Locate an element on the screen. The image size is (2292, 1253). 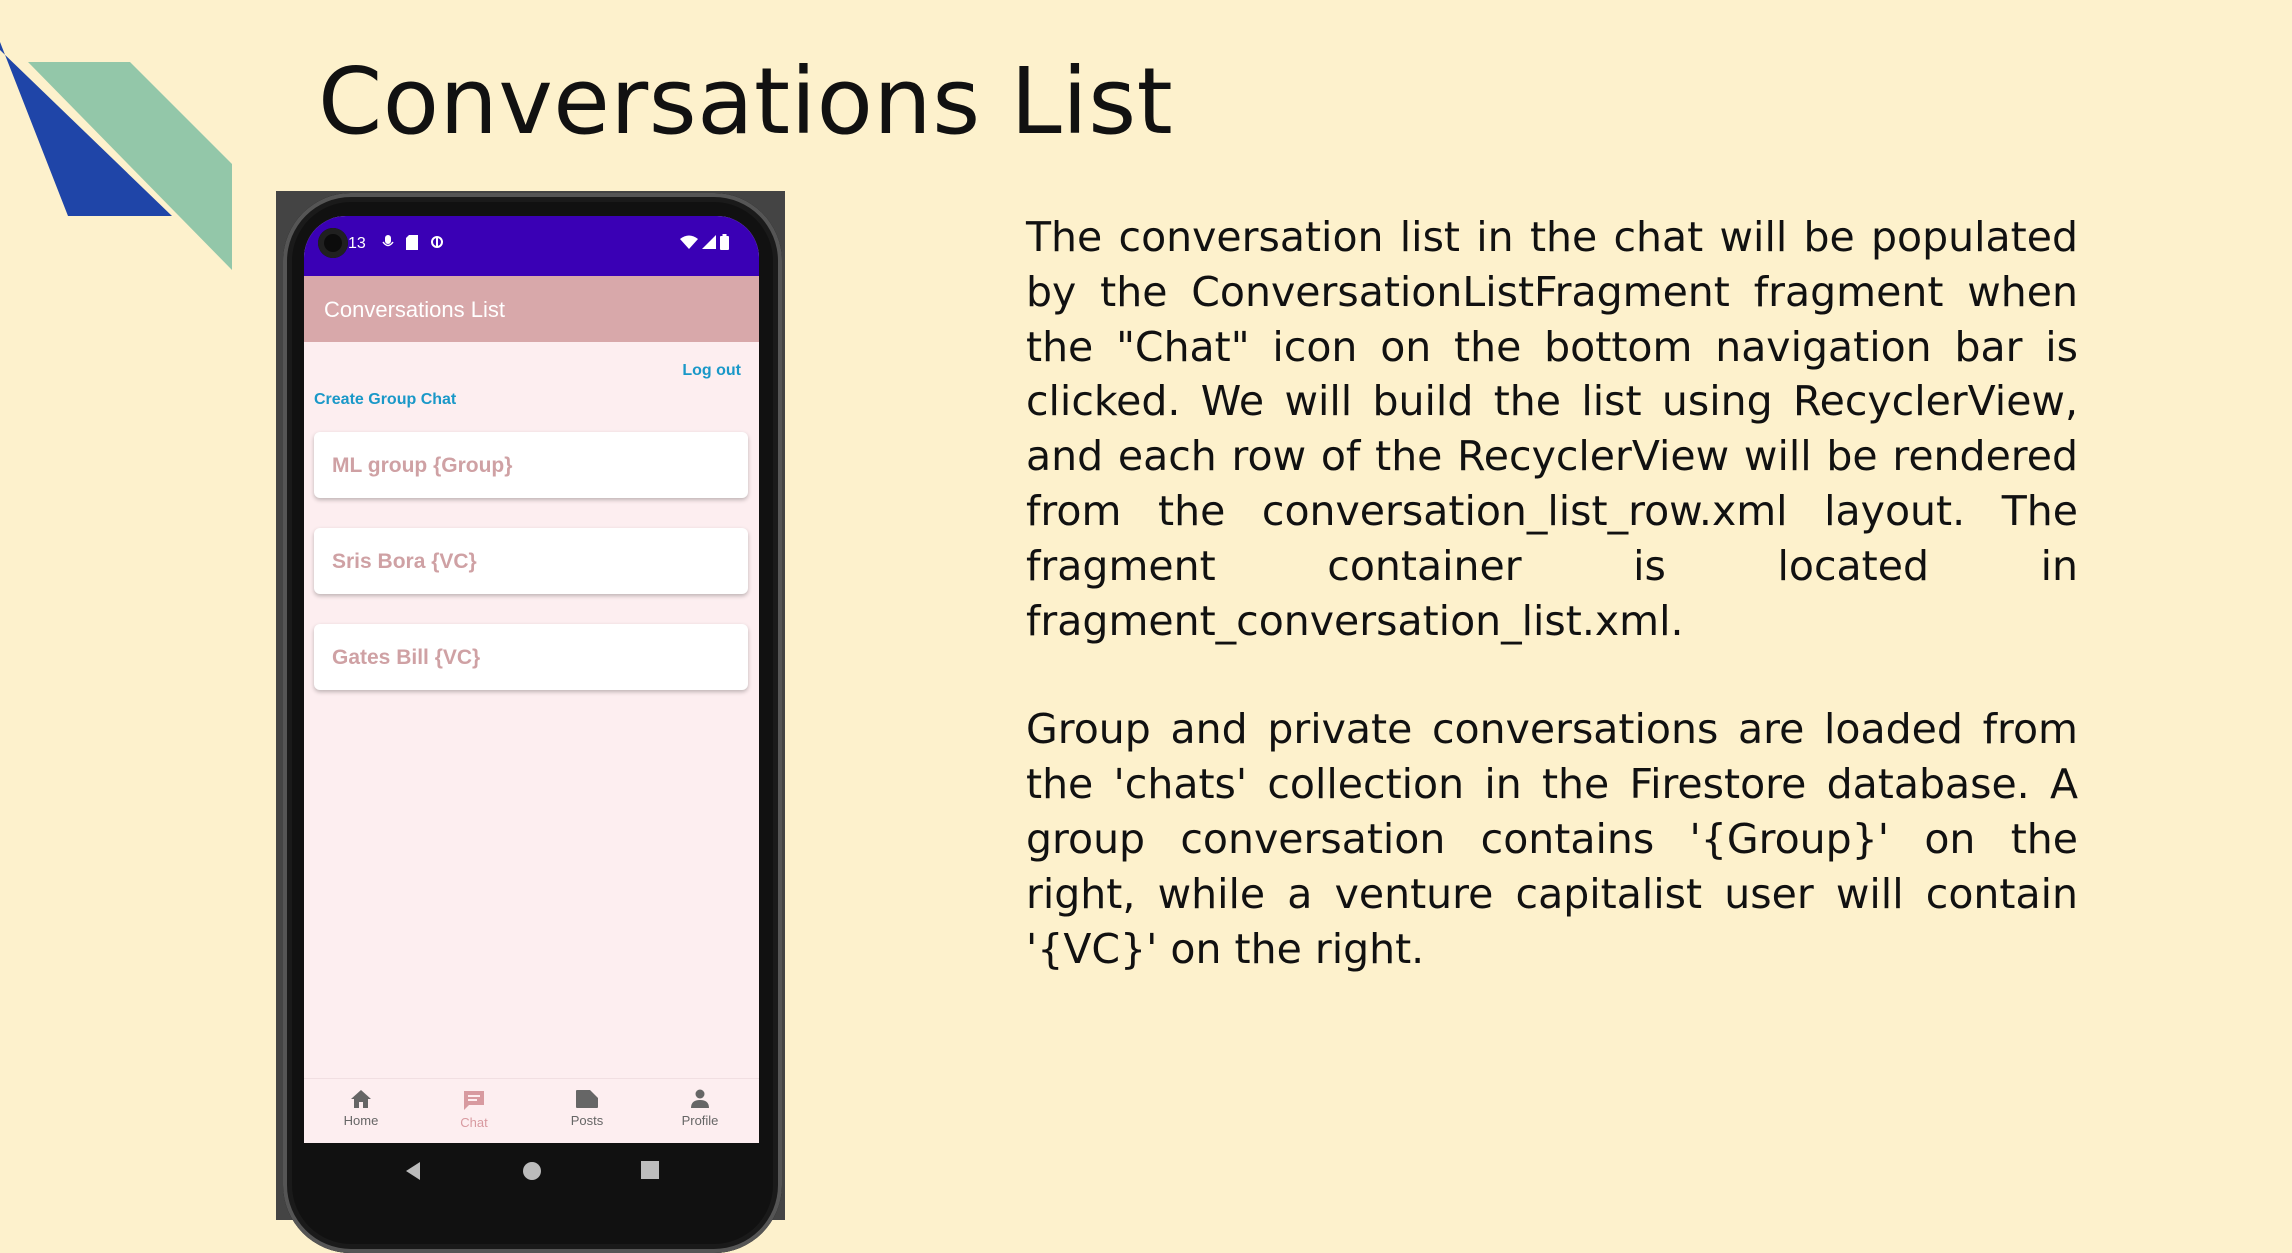
app-bar-title: Conversations List is located at coordinates (414, 309).